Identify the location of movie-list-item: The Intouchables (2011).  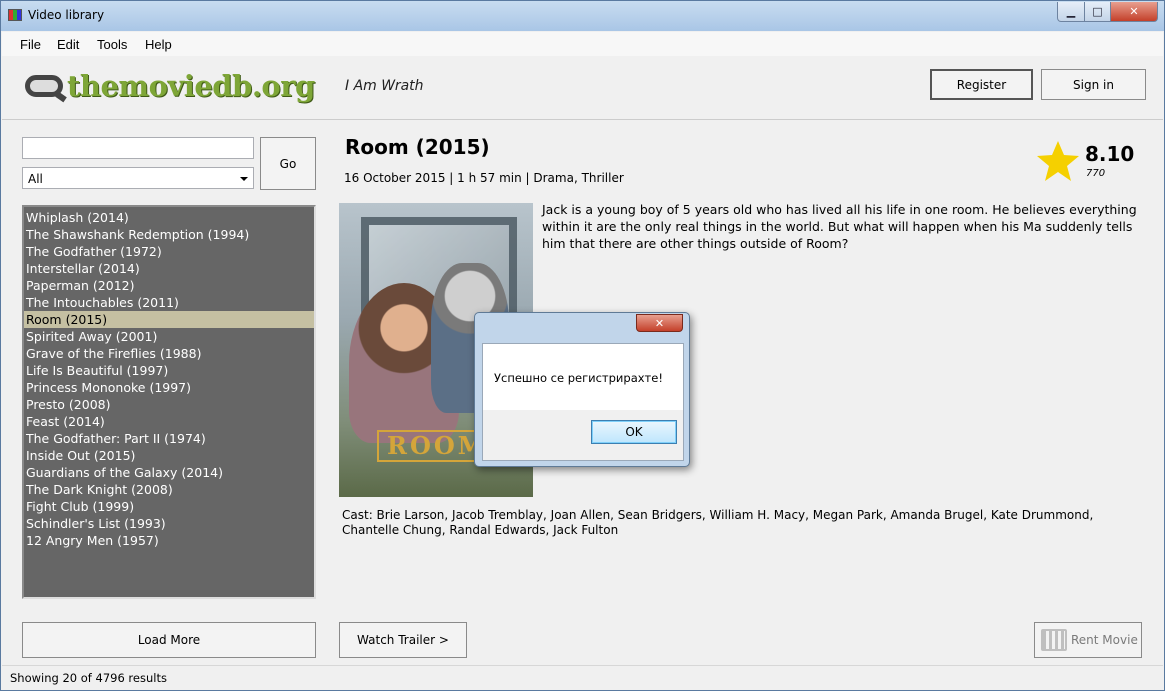
(169, 302).